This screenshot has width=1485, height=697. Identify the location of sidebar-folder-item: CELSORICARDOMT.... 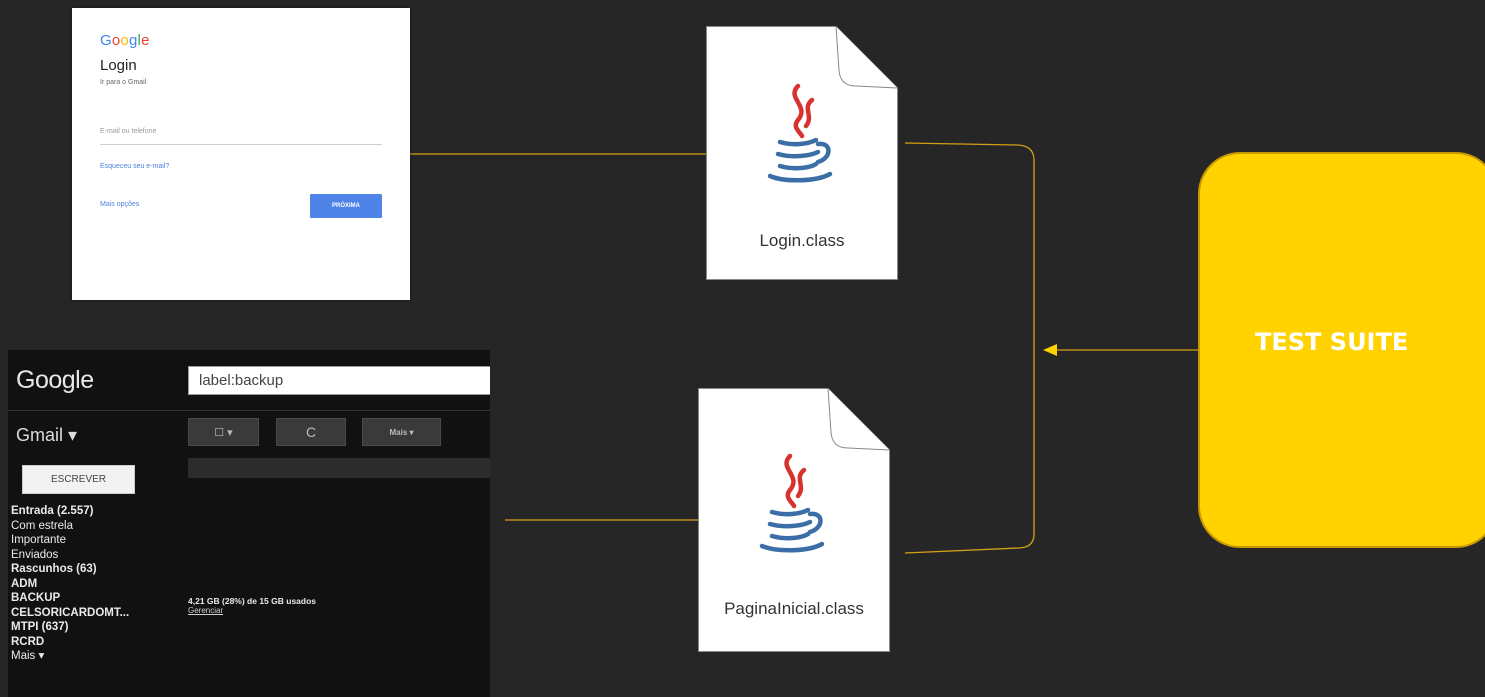
(96, 613).